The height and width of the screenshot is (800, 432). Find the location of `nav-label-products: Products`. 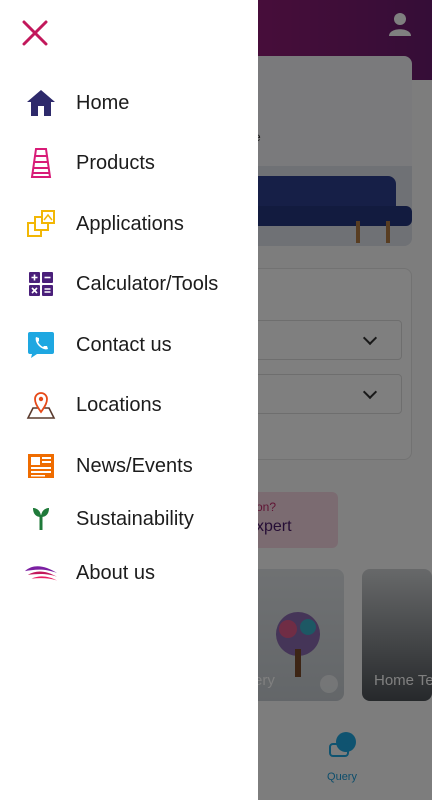

nav-label-products: Products is located at coordinates (115, 162).